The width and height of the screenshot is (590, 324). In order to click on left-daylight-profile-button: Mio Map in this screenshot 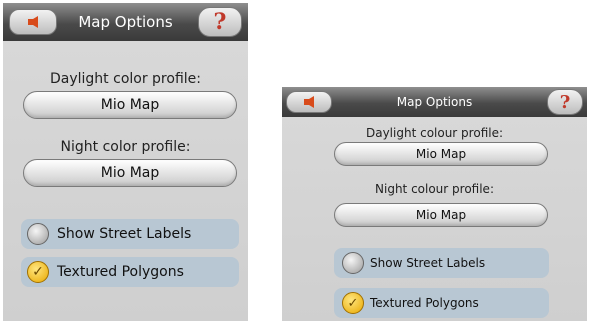, I will do `click(130, 105)`.